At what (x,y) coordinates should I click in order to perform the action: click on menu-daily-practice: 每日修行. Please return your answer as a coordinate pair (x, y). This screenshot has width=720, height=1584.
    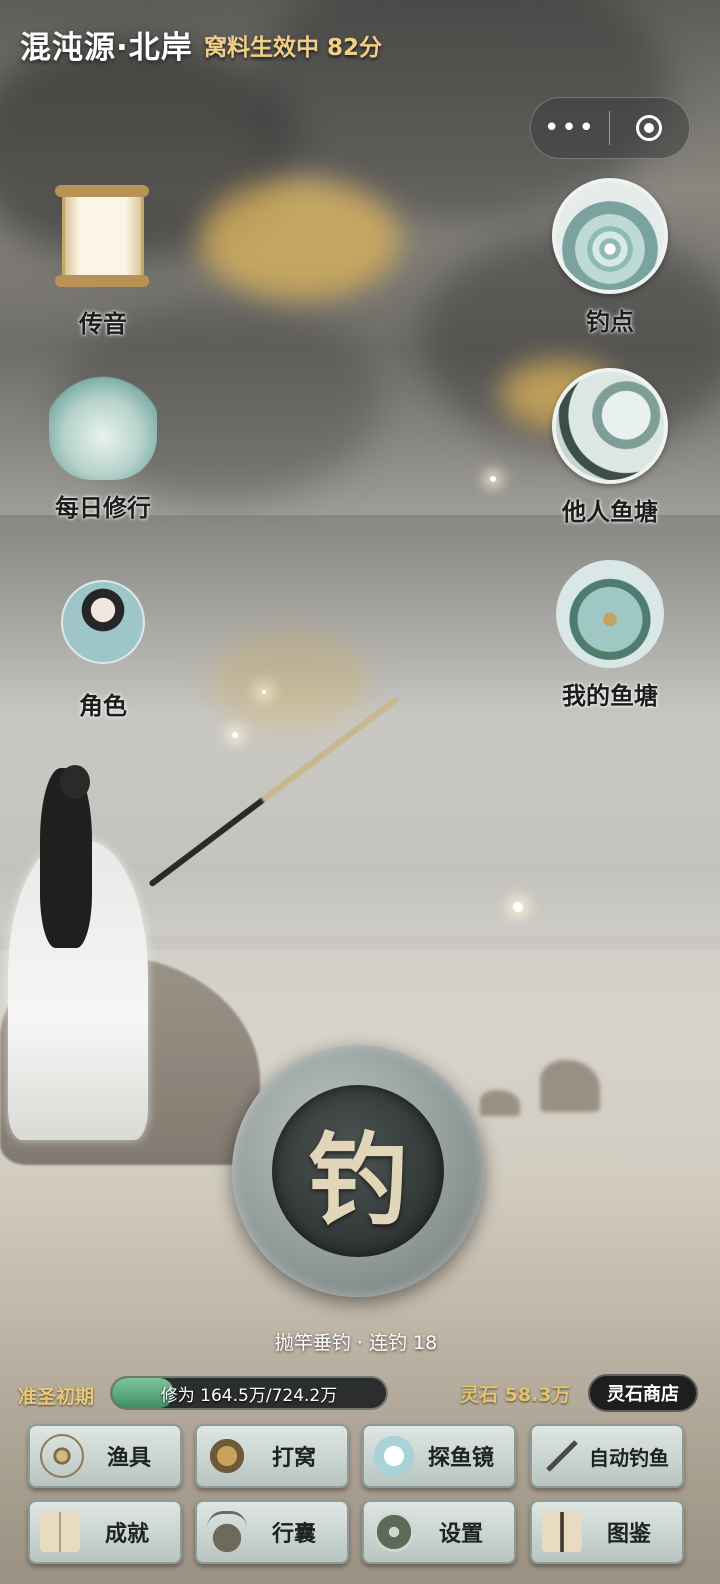
    Looking at the image, I should click on (103, 447).